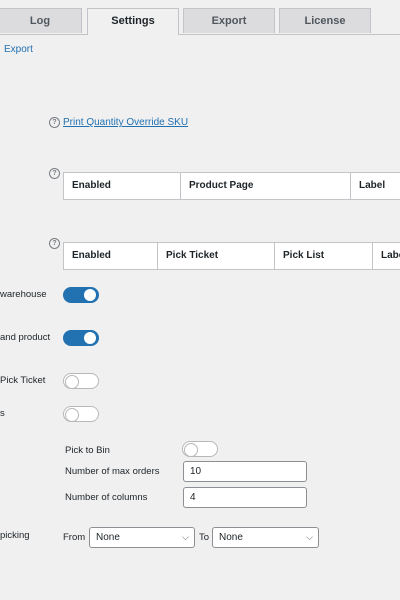 The height and width of the screenshot is (600, 400). What do you see at coordinates (81, 338) in the screenshot?
I see `product-toggle` at bounding box center [81, 338].